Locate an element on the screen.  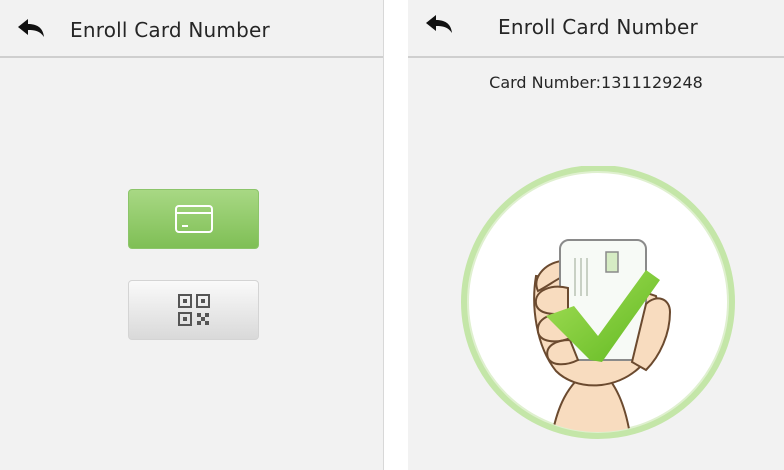
card-icon is located at coordinates (193, 219).